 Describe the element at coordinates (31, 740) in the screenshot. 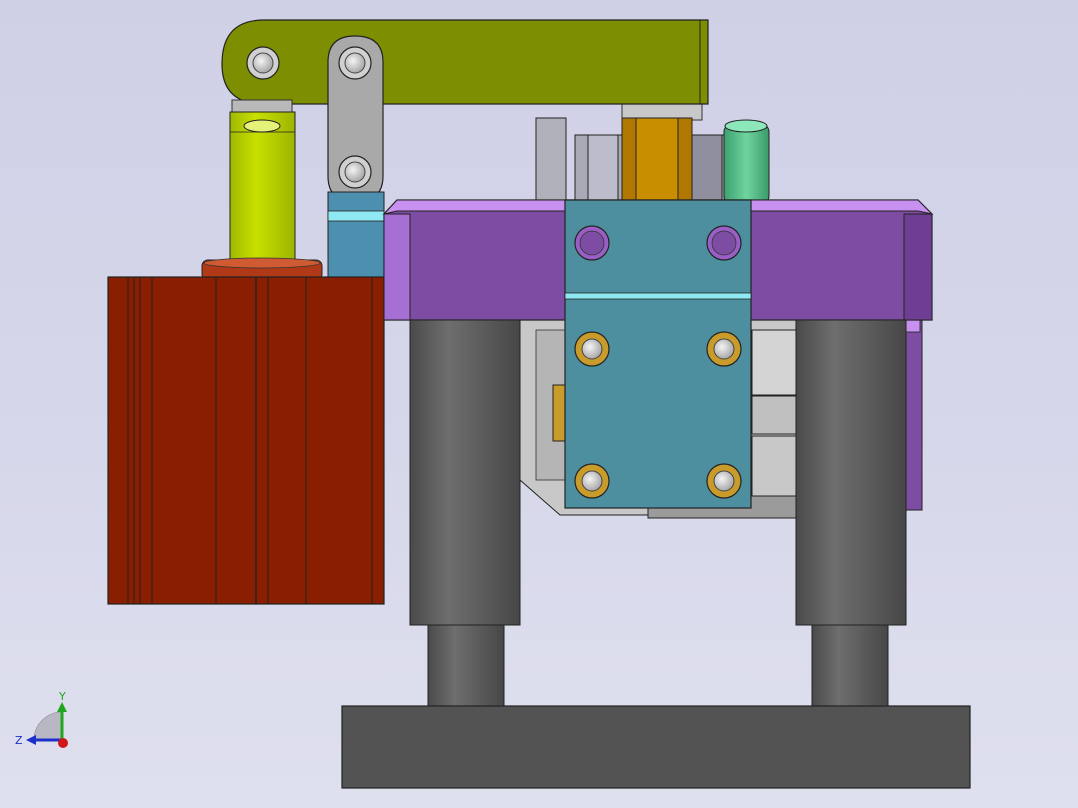

I see `z-axis-arrowhead` at that location.